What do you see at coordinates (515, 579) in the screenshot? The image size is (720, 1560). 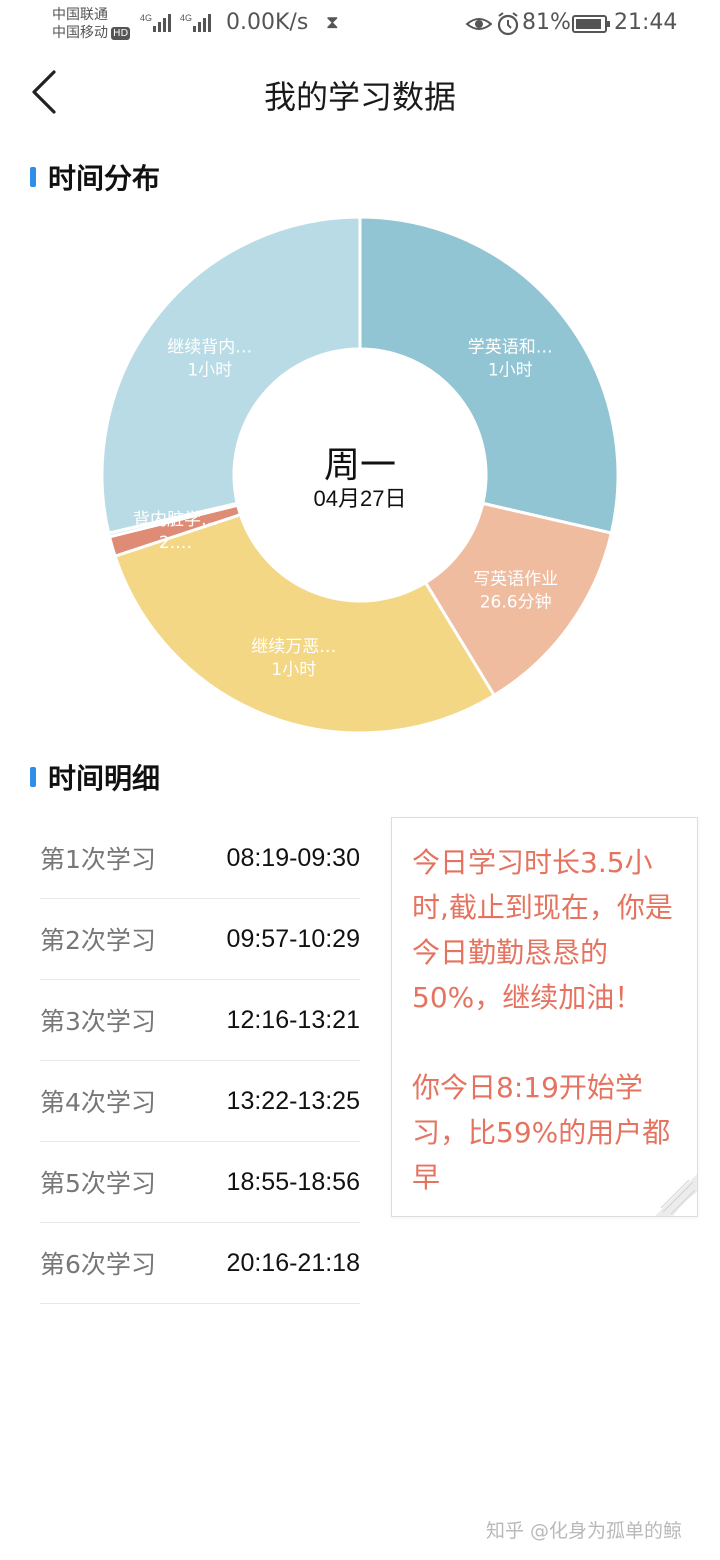 I see `chart-slice-label: 写英语作业` at bounding box center [515, 579].